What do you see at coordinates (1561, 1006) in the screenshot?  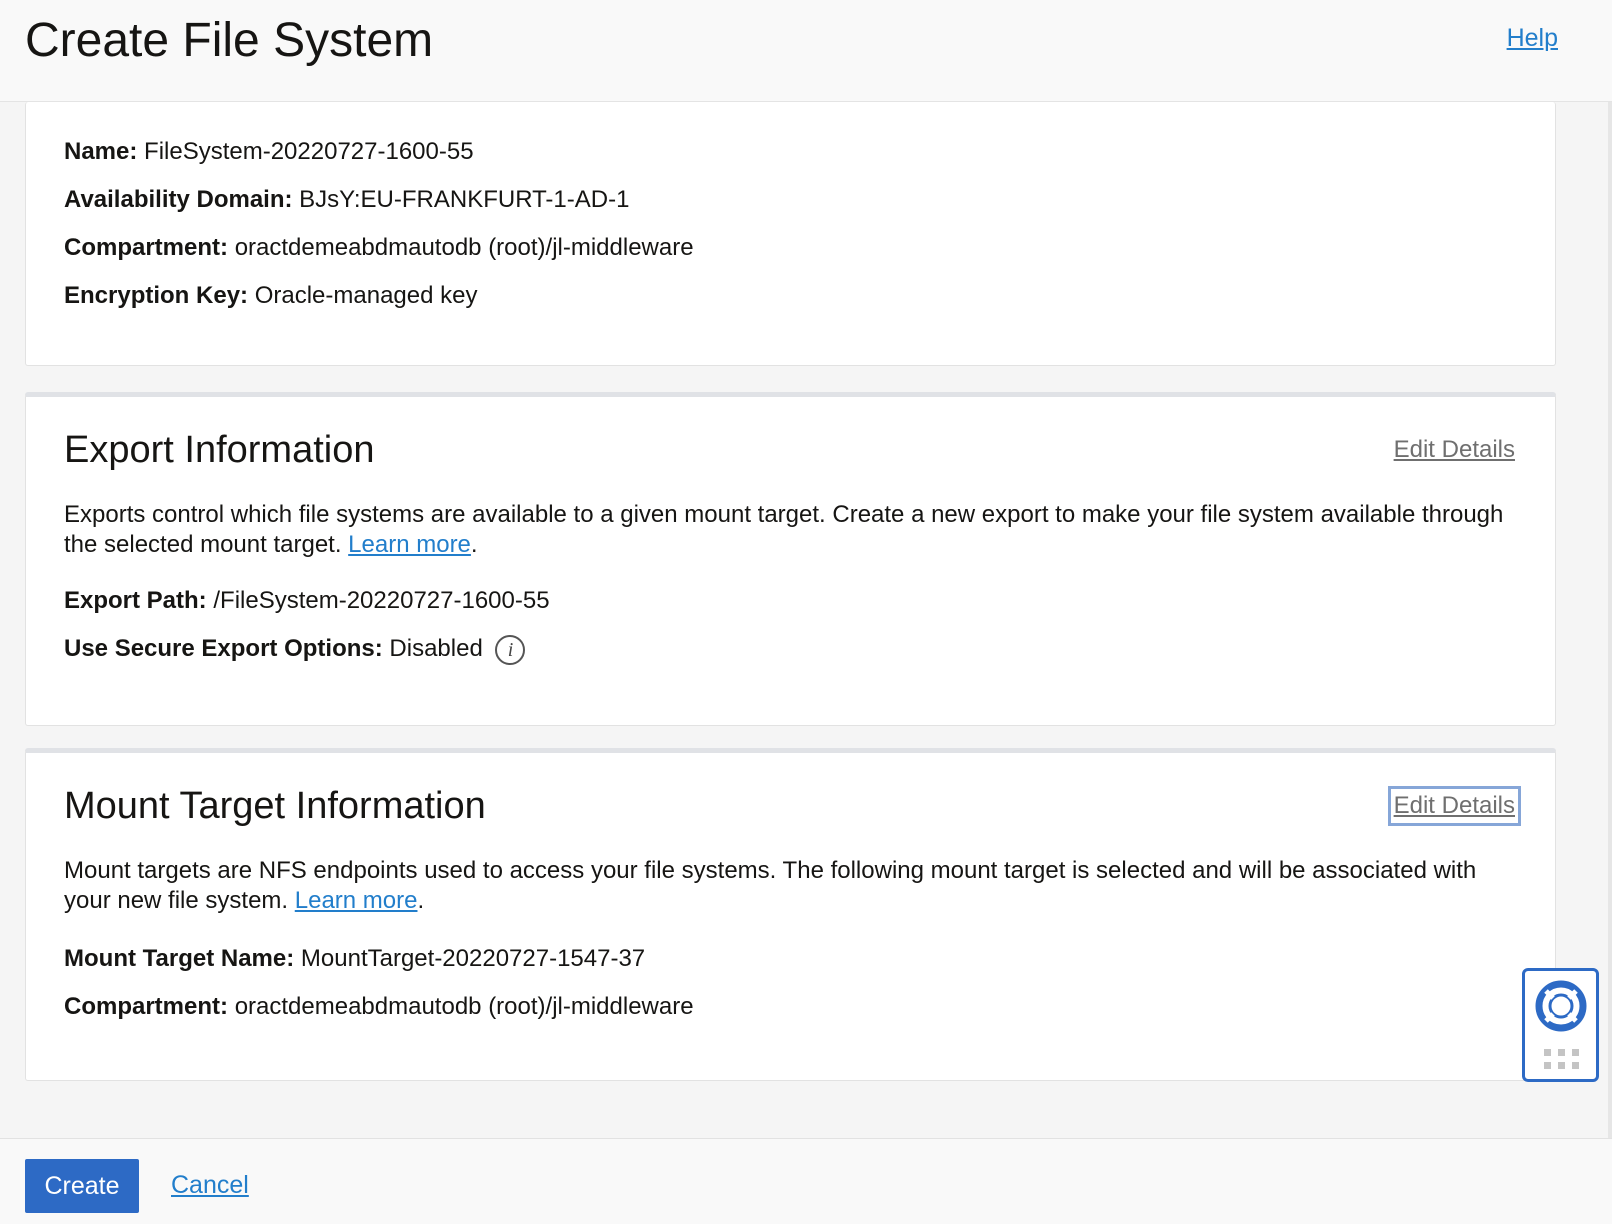 I see `lifebuoy-icon` at bounding box center [1561, 1006].